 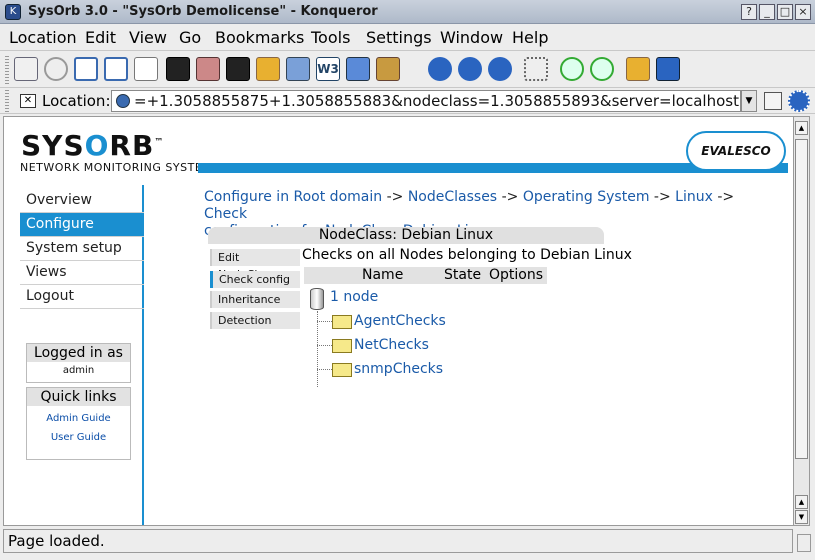 I want to click on menu-window: Window, so click(x=471, y=37).